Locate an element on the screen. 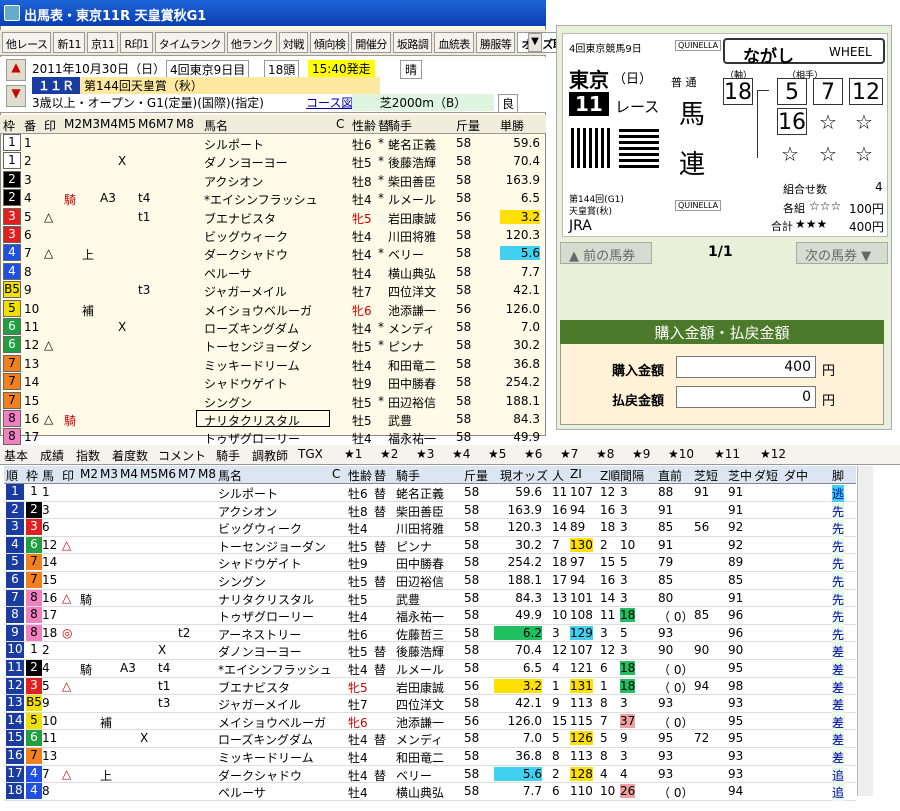  payout-amount-input: 0 is located at coordinates (746, 397).